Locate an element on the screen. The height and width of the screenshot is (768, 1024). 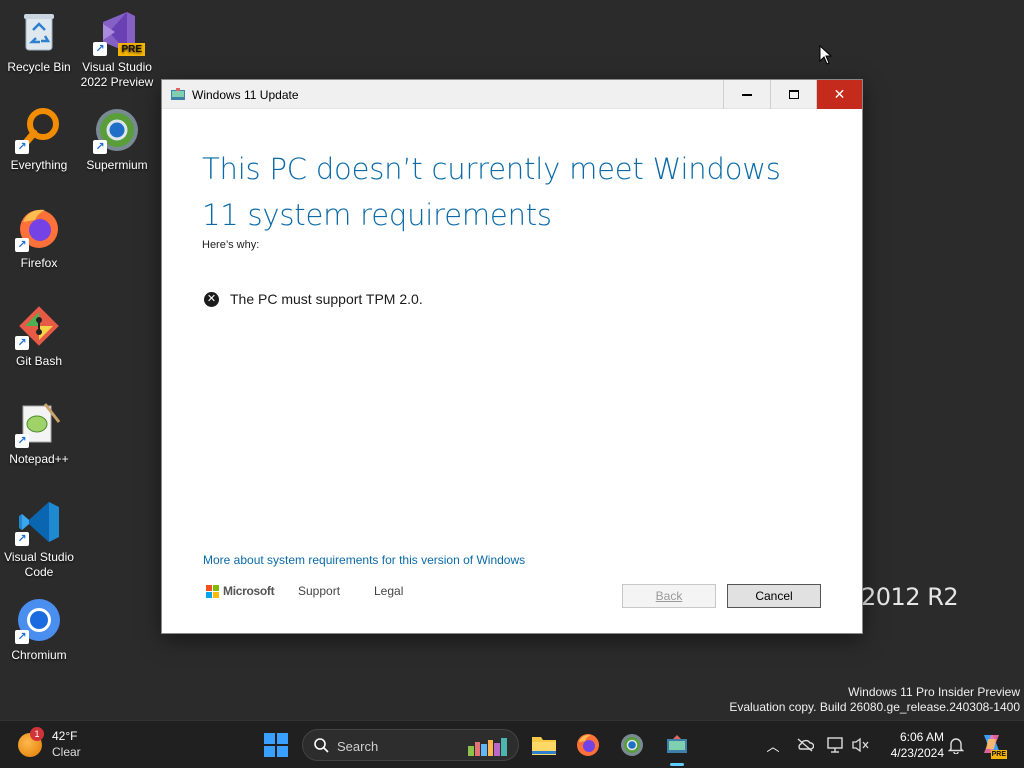
back-button: Back is located at coordinates (669, 596).